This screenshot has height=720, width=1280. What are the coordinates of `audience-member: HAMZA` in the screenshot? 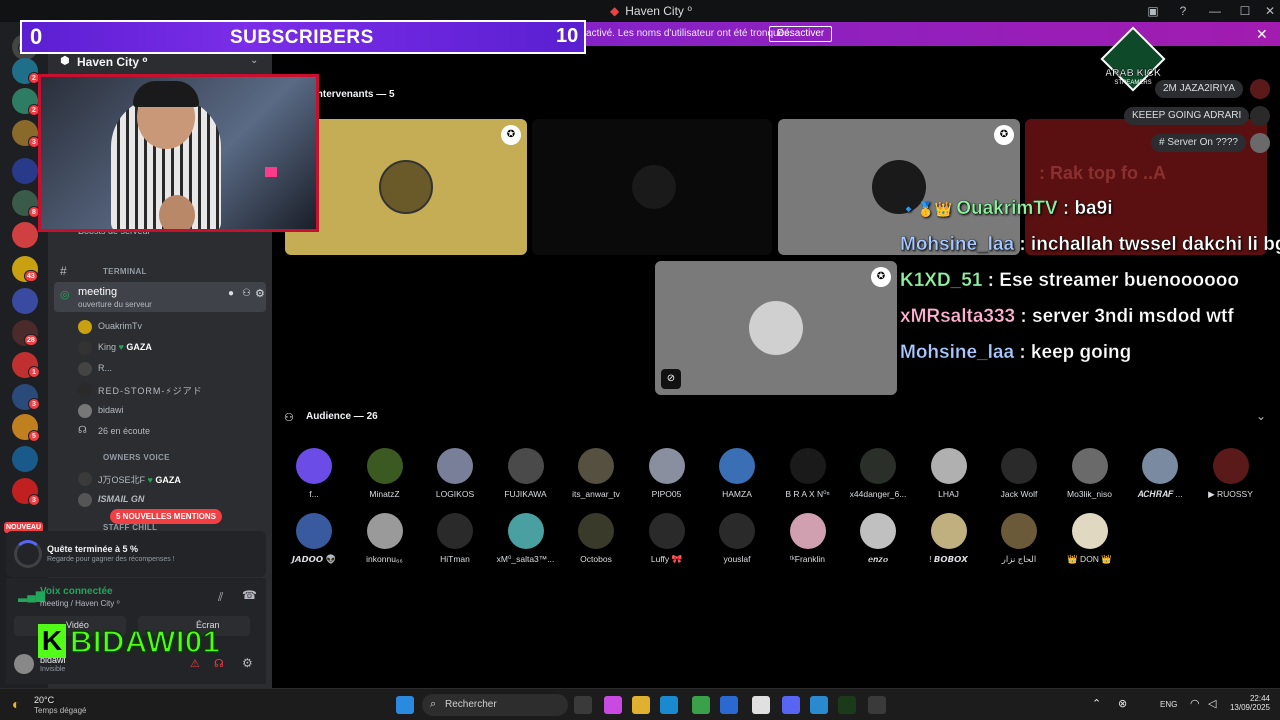 It's located at (737, 473).